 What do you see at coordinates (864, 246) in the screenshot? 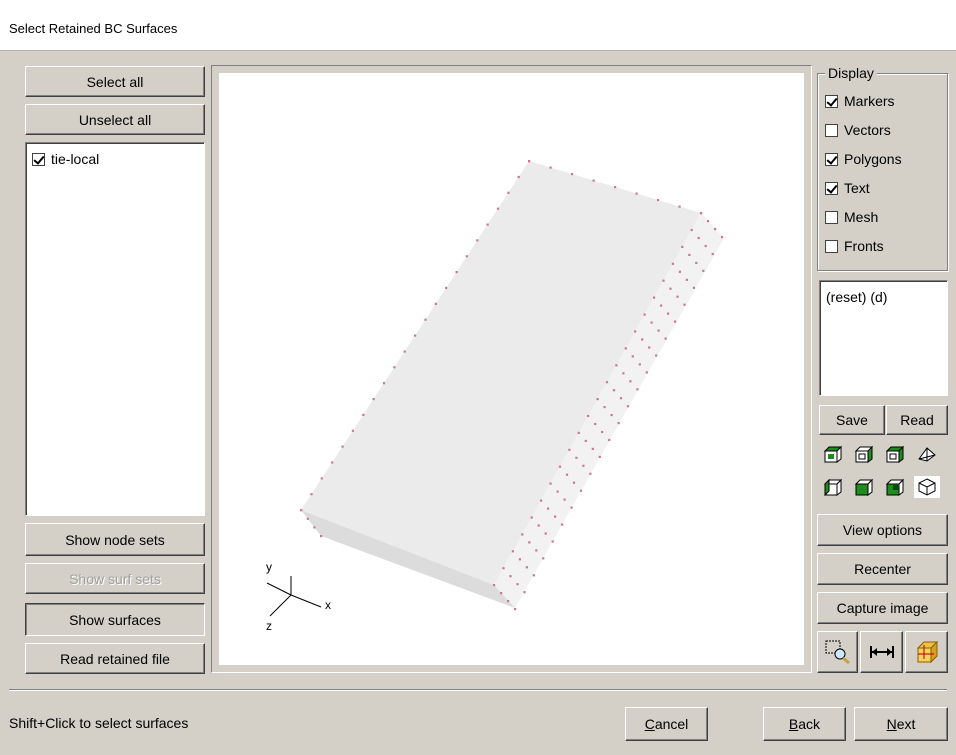
I see `fronts-label: Fronts` at bounding box center [864, 246].